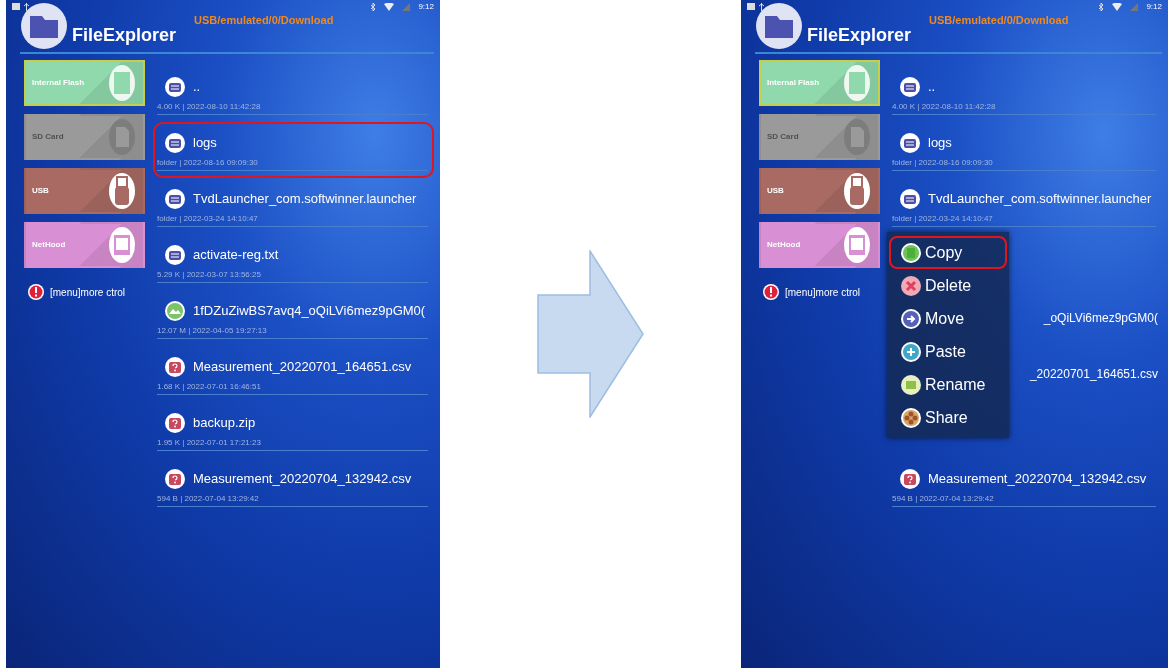 The image size is (1168, 668). Describe the element at coordinates (1093, 374) in the screenshot. I see `file-name: _20220701_164651.csv` at that location.